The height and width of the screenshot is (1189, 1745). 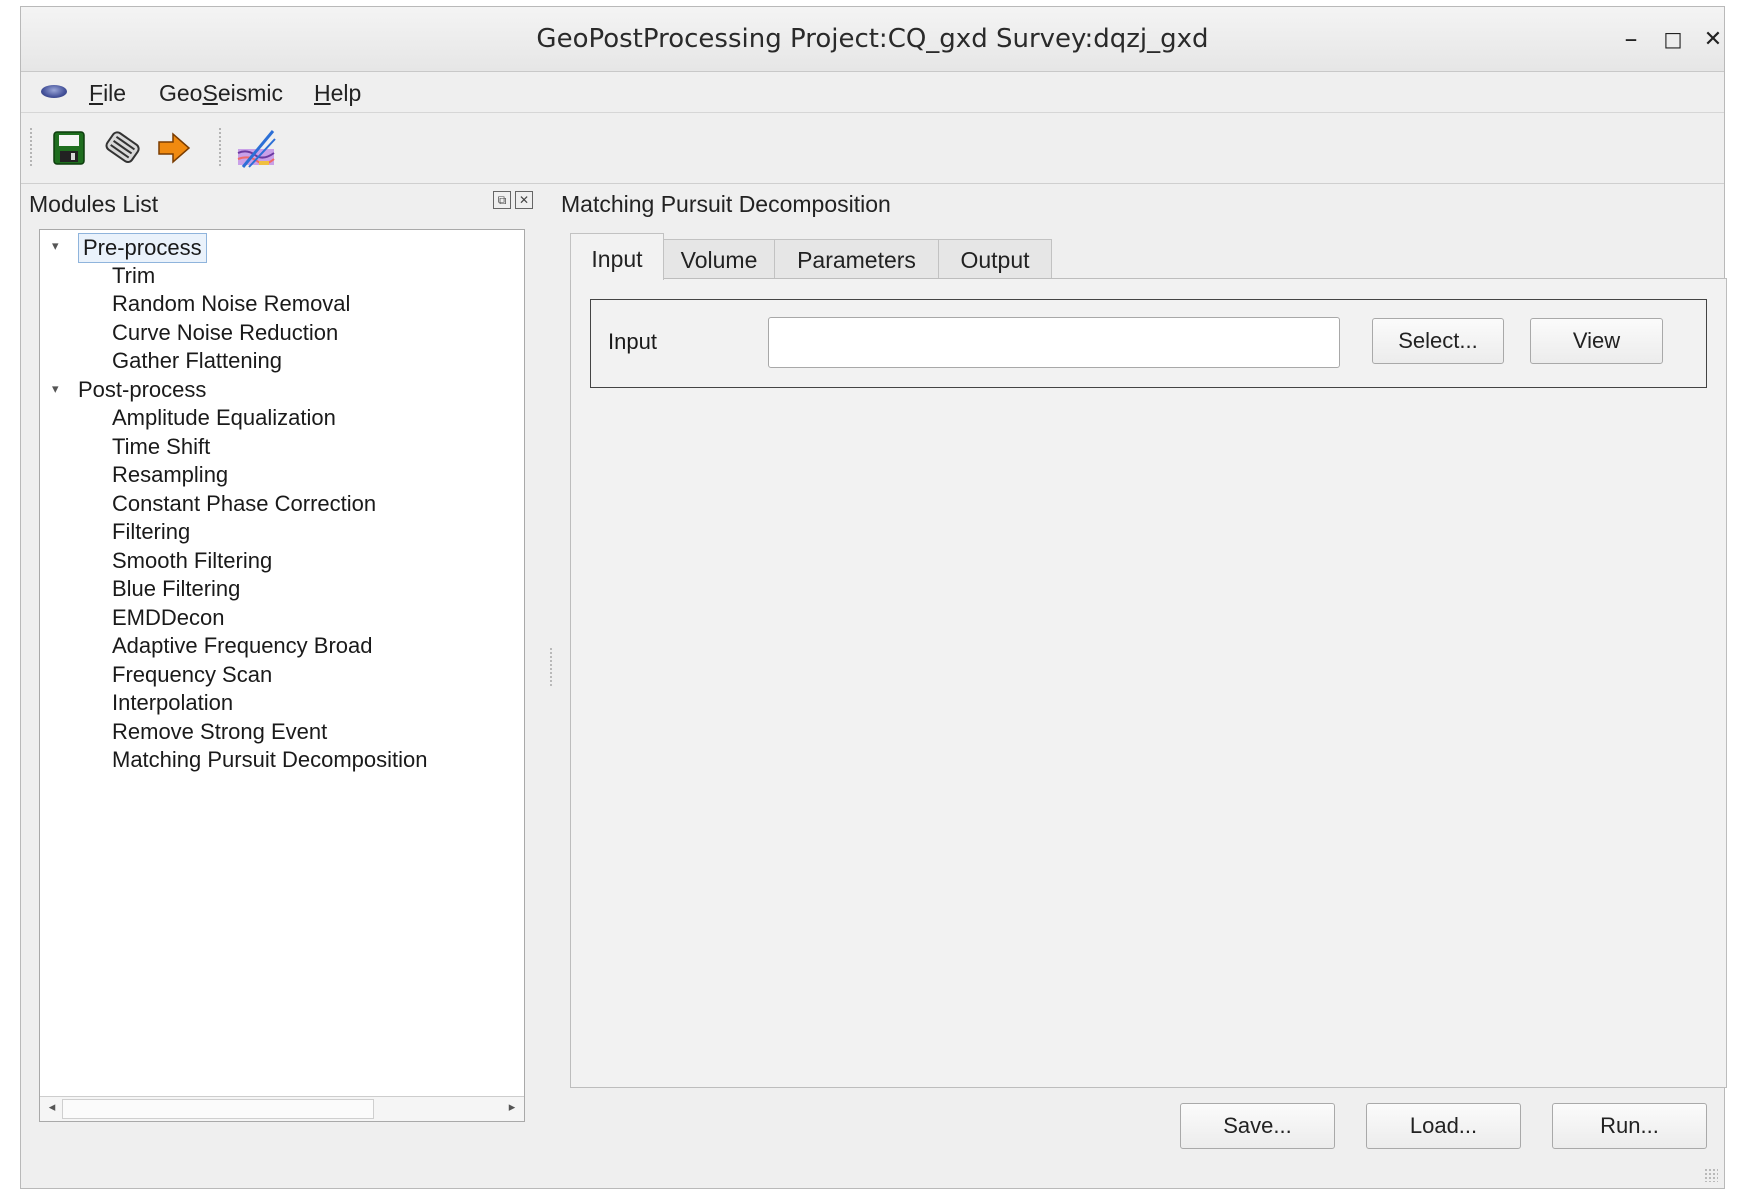 What do you see at coordinates (551, 667) in the screenshot?
I see `dock-splitter` at bounding box center [551, 667].